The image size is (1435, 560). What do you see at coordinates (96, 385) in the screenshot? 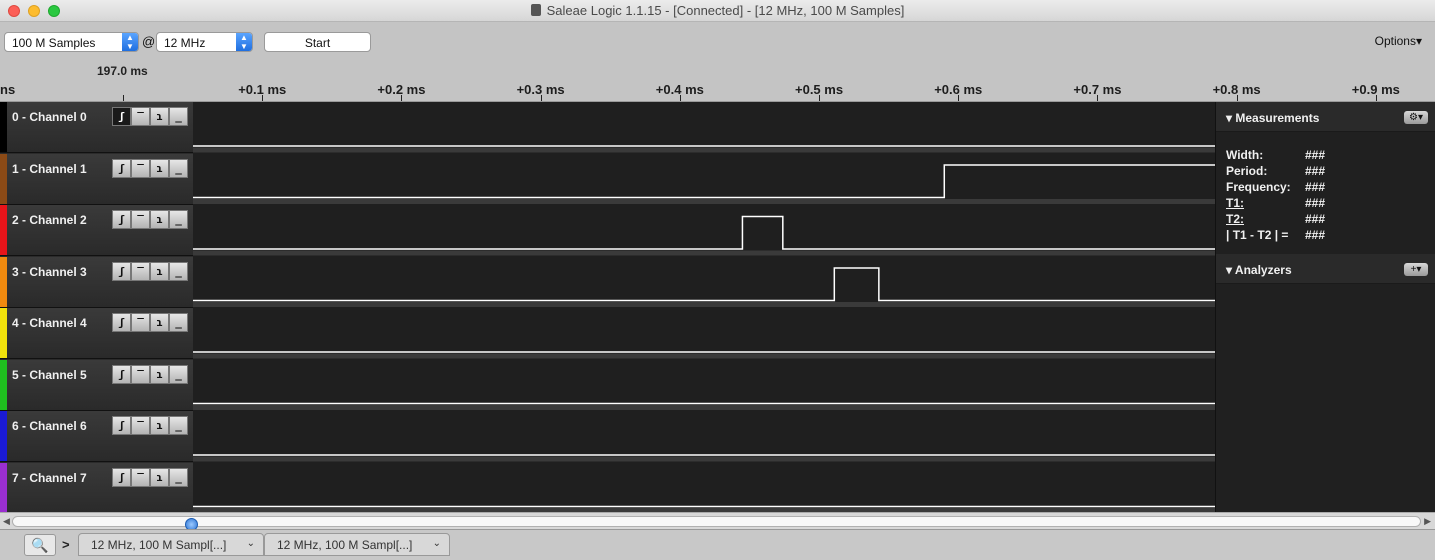
I see `channel-row: 5 - Channel 5 ʃ ‾ ɿ _` at bounding box center [96, 385].